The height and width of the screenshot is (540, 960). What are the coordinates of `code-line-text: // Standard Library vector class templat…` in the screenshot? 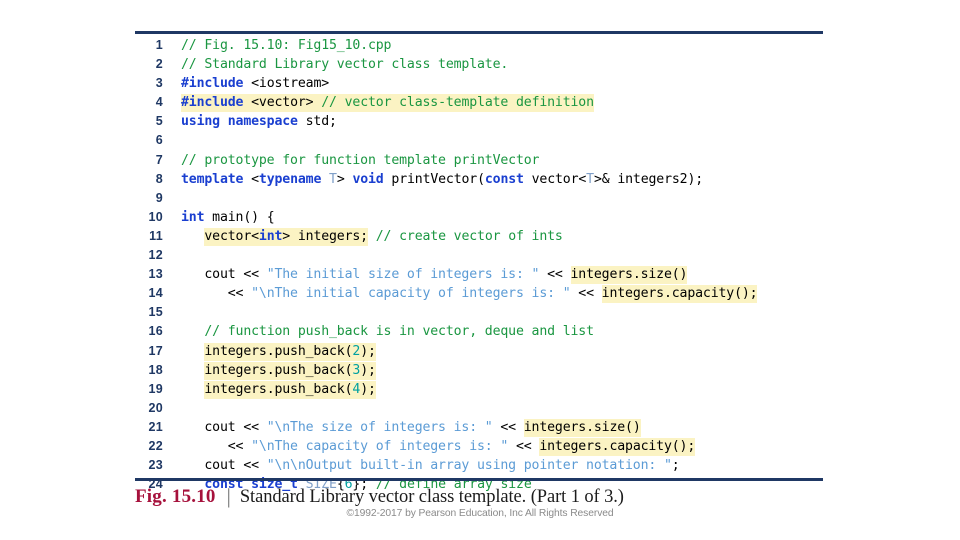 It's located at (345, 65).